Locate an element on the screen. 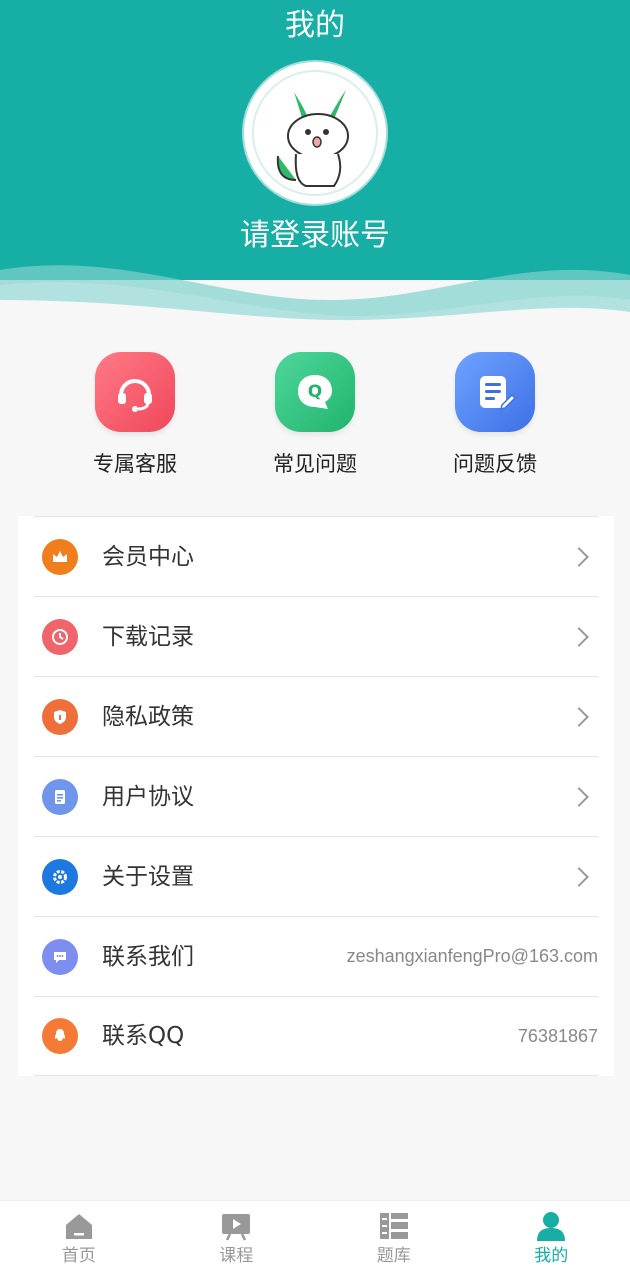 This screenshot has height=1280, width=630. svg-text: Q is located at coordinates (315, 392).